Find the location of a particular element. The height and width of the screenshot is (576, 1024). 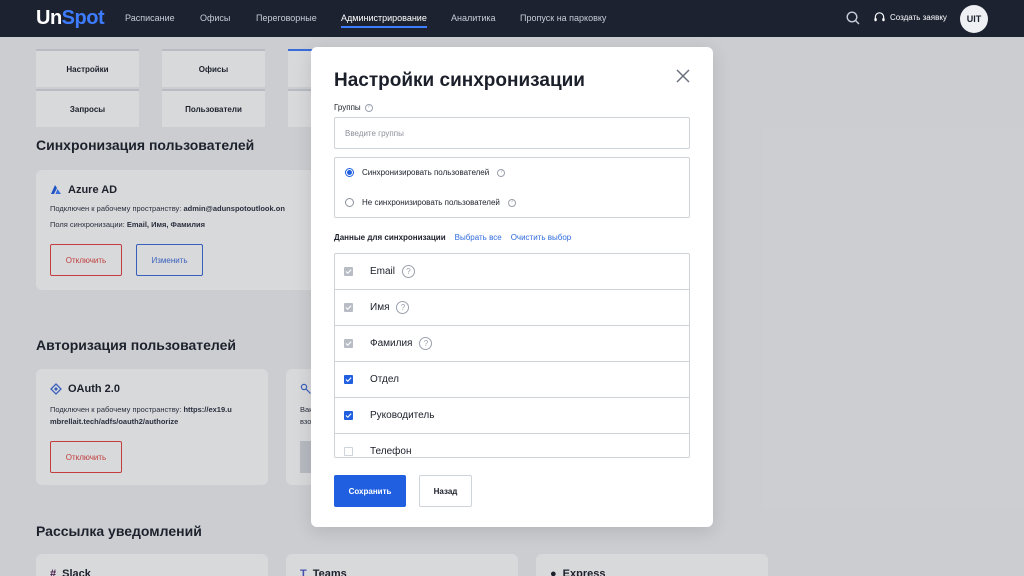

groups-label-text: Группы is located at coordinates (347, 107).